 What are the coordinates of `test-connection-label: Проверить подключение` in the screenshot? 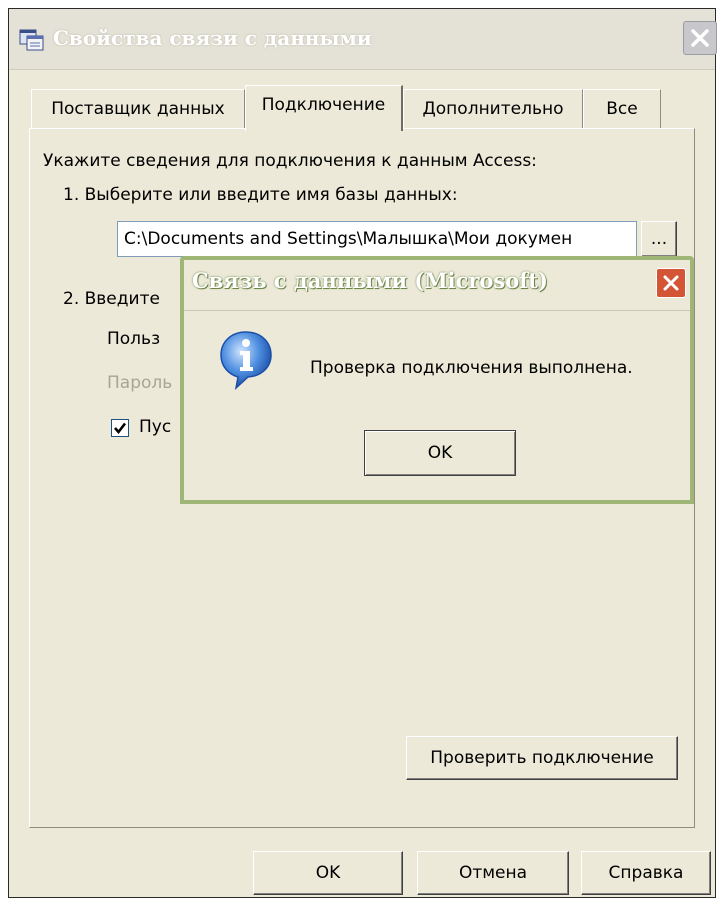 It's located at (542, 758).